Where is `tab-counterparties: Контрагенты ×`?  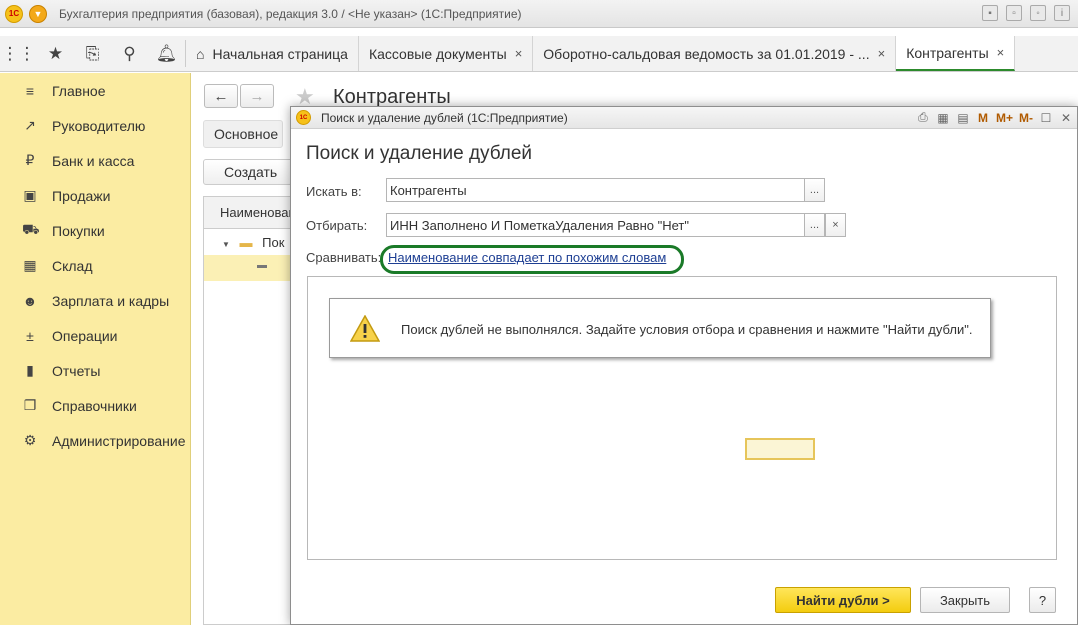 tab-counterparties: Контрагенты × is located at coordinates (956, 53).